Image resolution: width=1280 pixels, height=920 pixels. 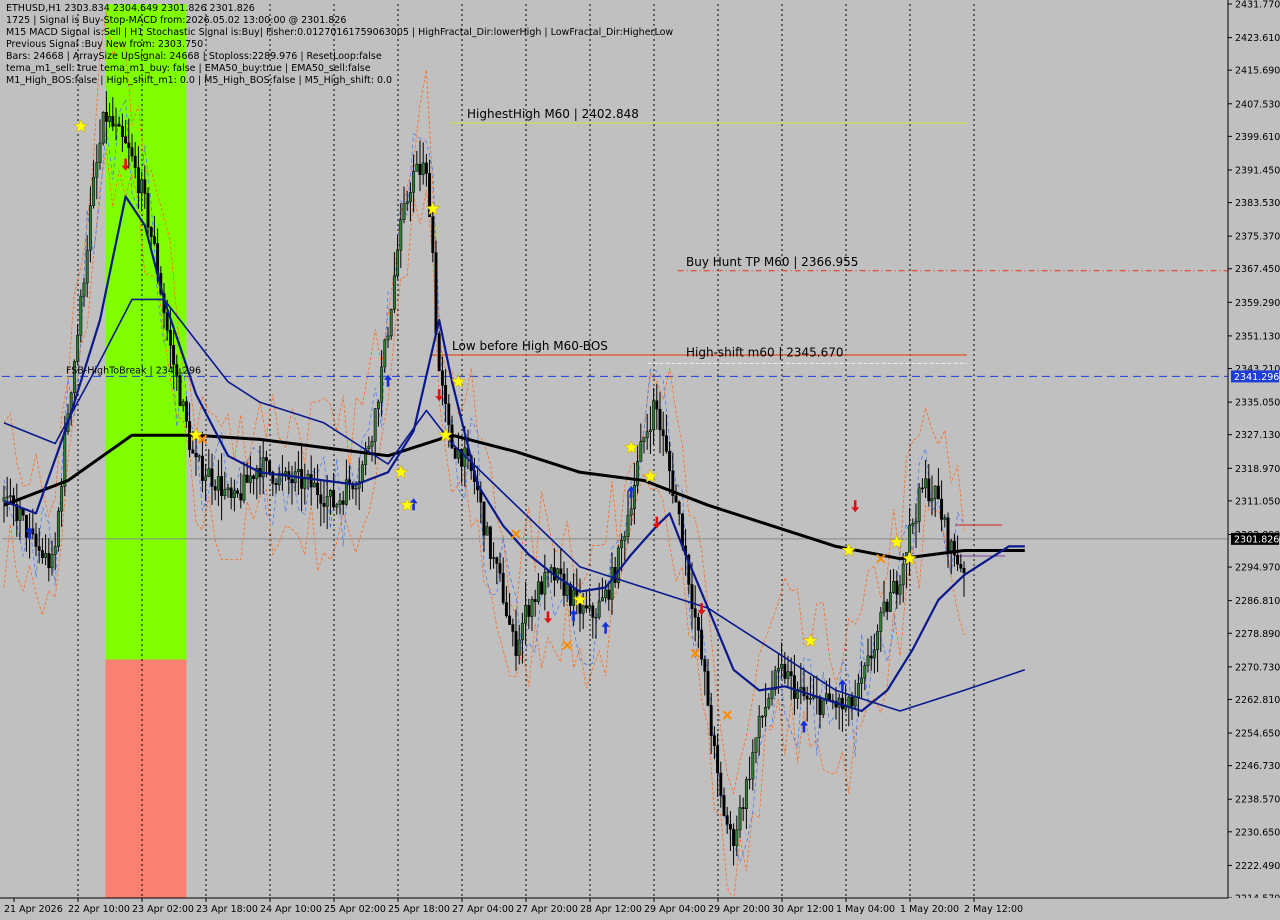 I want to click on time-tick-label: 23 Apr 18:00, so click(x=227, y=909).